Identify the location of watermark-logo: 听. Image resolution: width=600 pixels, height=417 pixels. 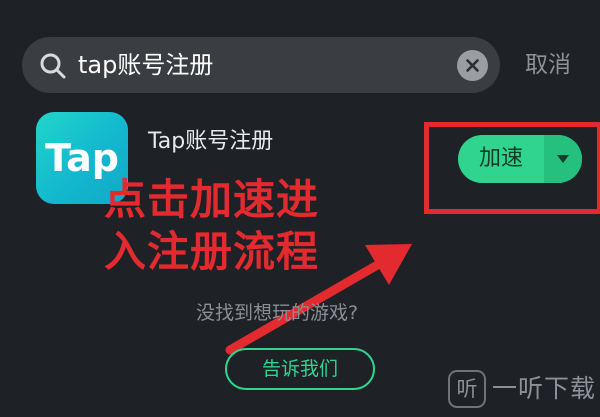
(467, 389).